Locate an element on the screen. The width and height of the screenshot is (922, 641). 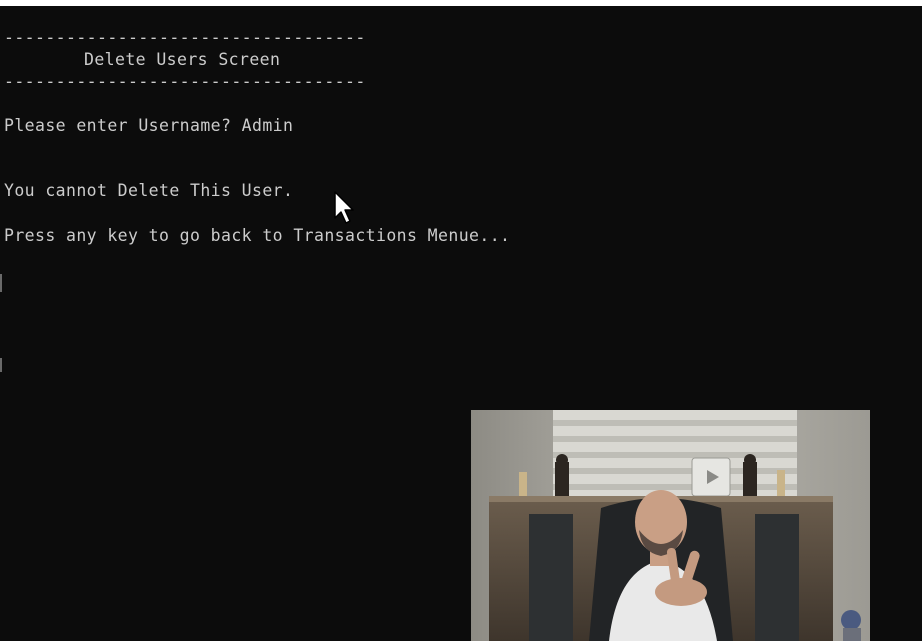
error-message: You cannot Delete This User. is located at coordinates (149, 190).